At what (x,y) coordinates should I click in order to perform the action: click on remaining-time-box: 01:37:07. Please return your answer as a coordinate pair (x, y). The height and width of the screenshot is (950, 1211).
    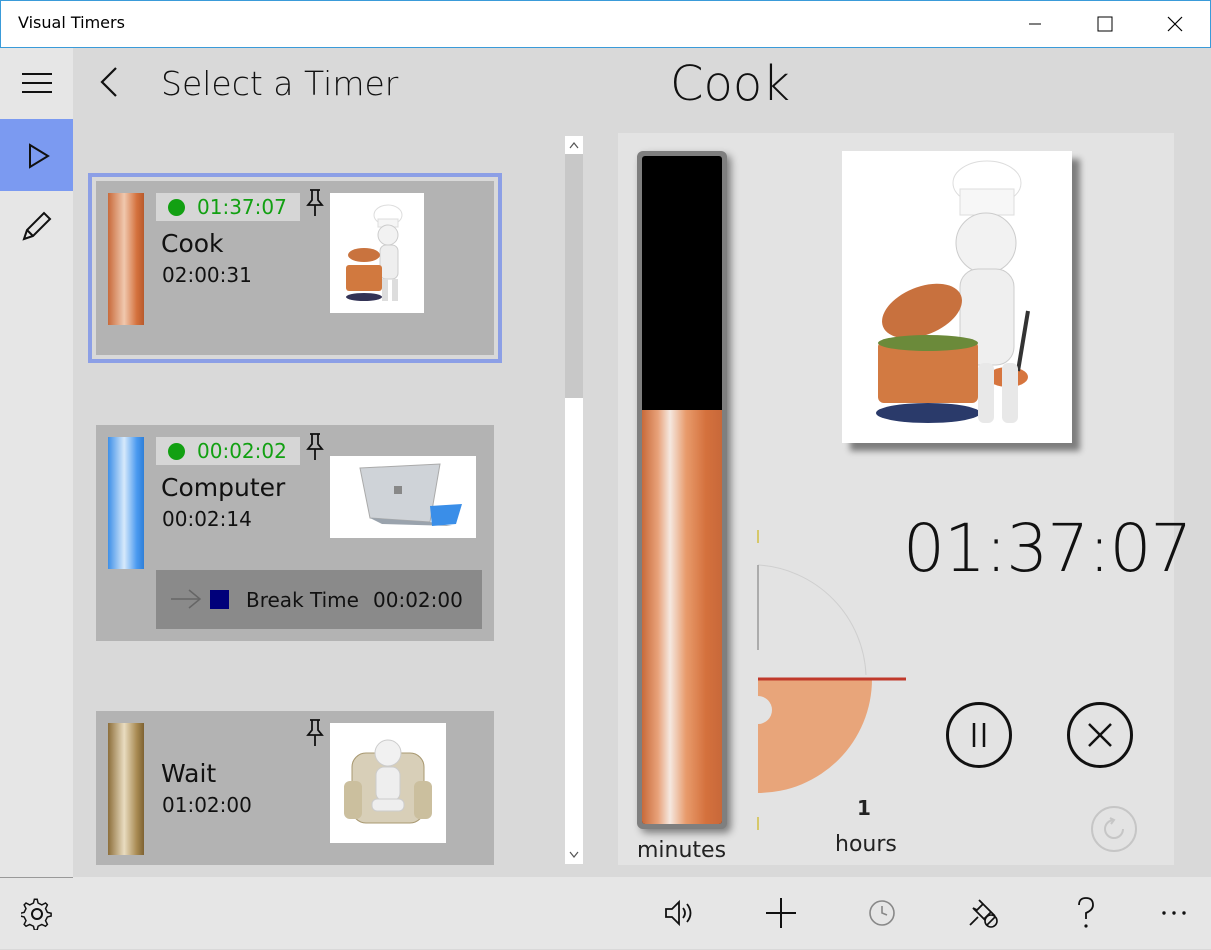
    Looking at the image, I should click on (228, 207).